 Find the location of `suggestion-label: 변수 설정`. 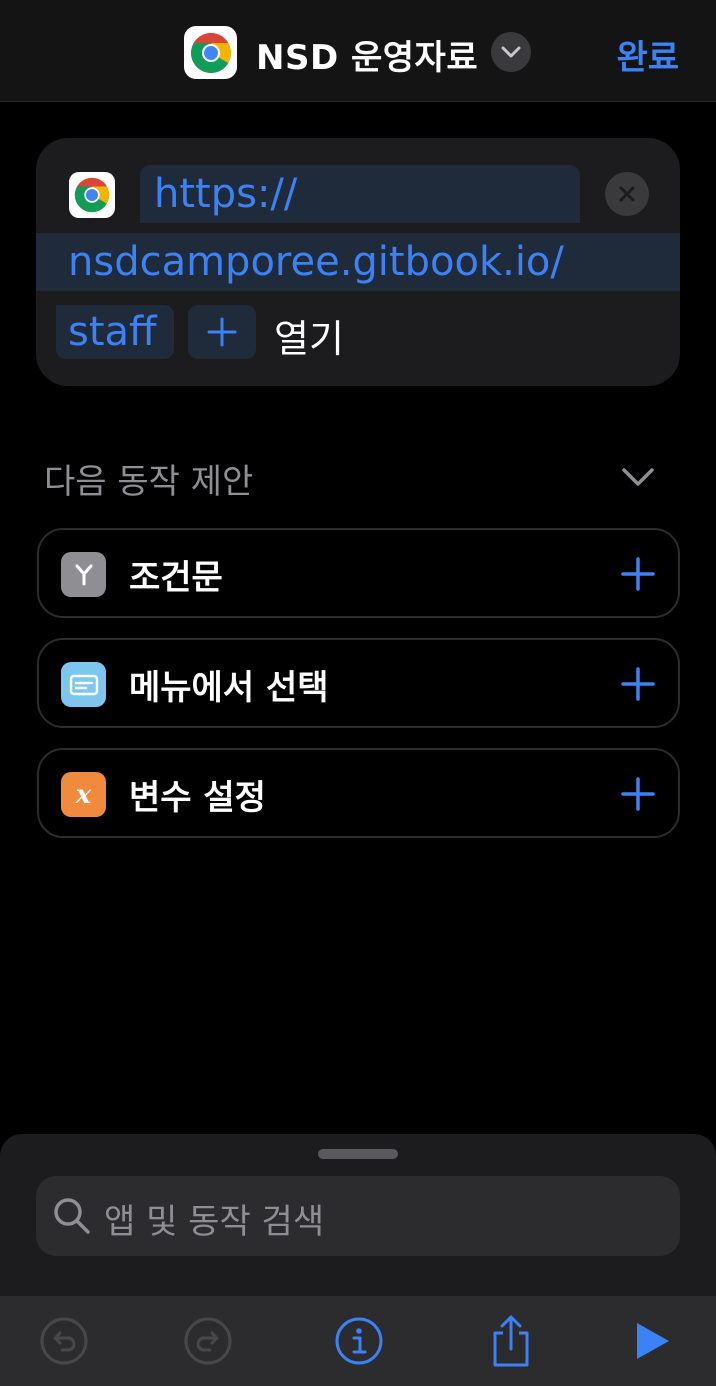

suggestion-label: 변수 설정 is located at coordinates (197, 798).